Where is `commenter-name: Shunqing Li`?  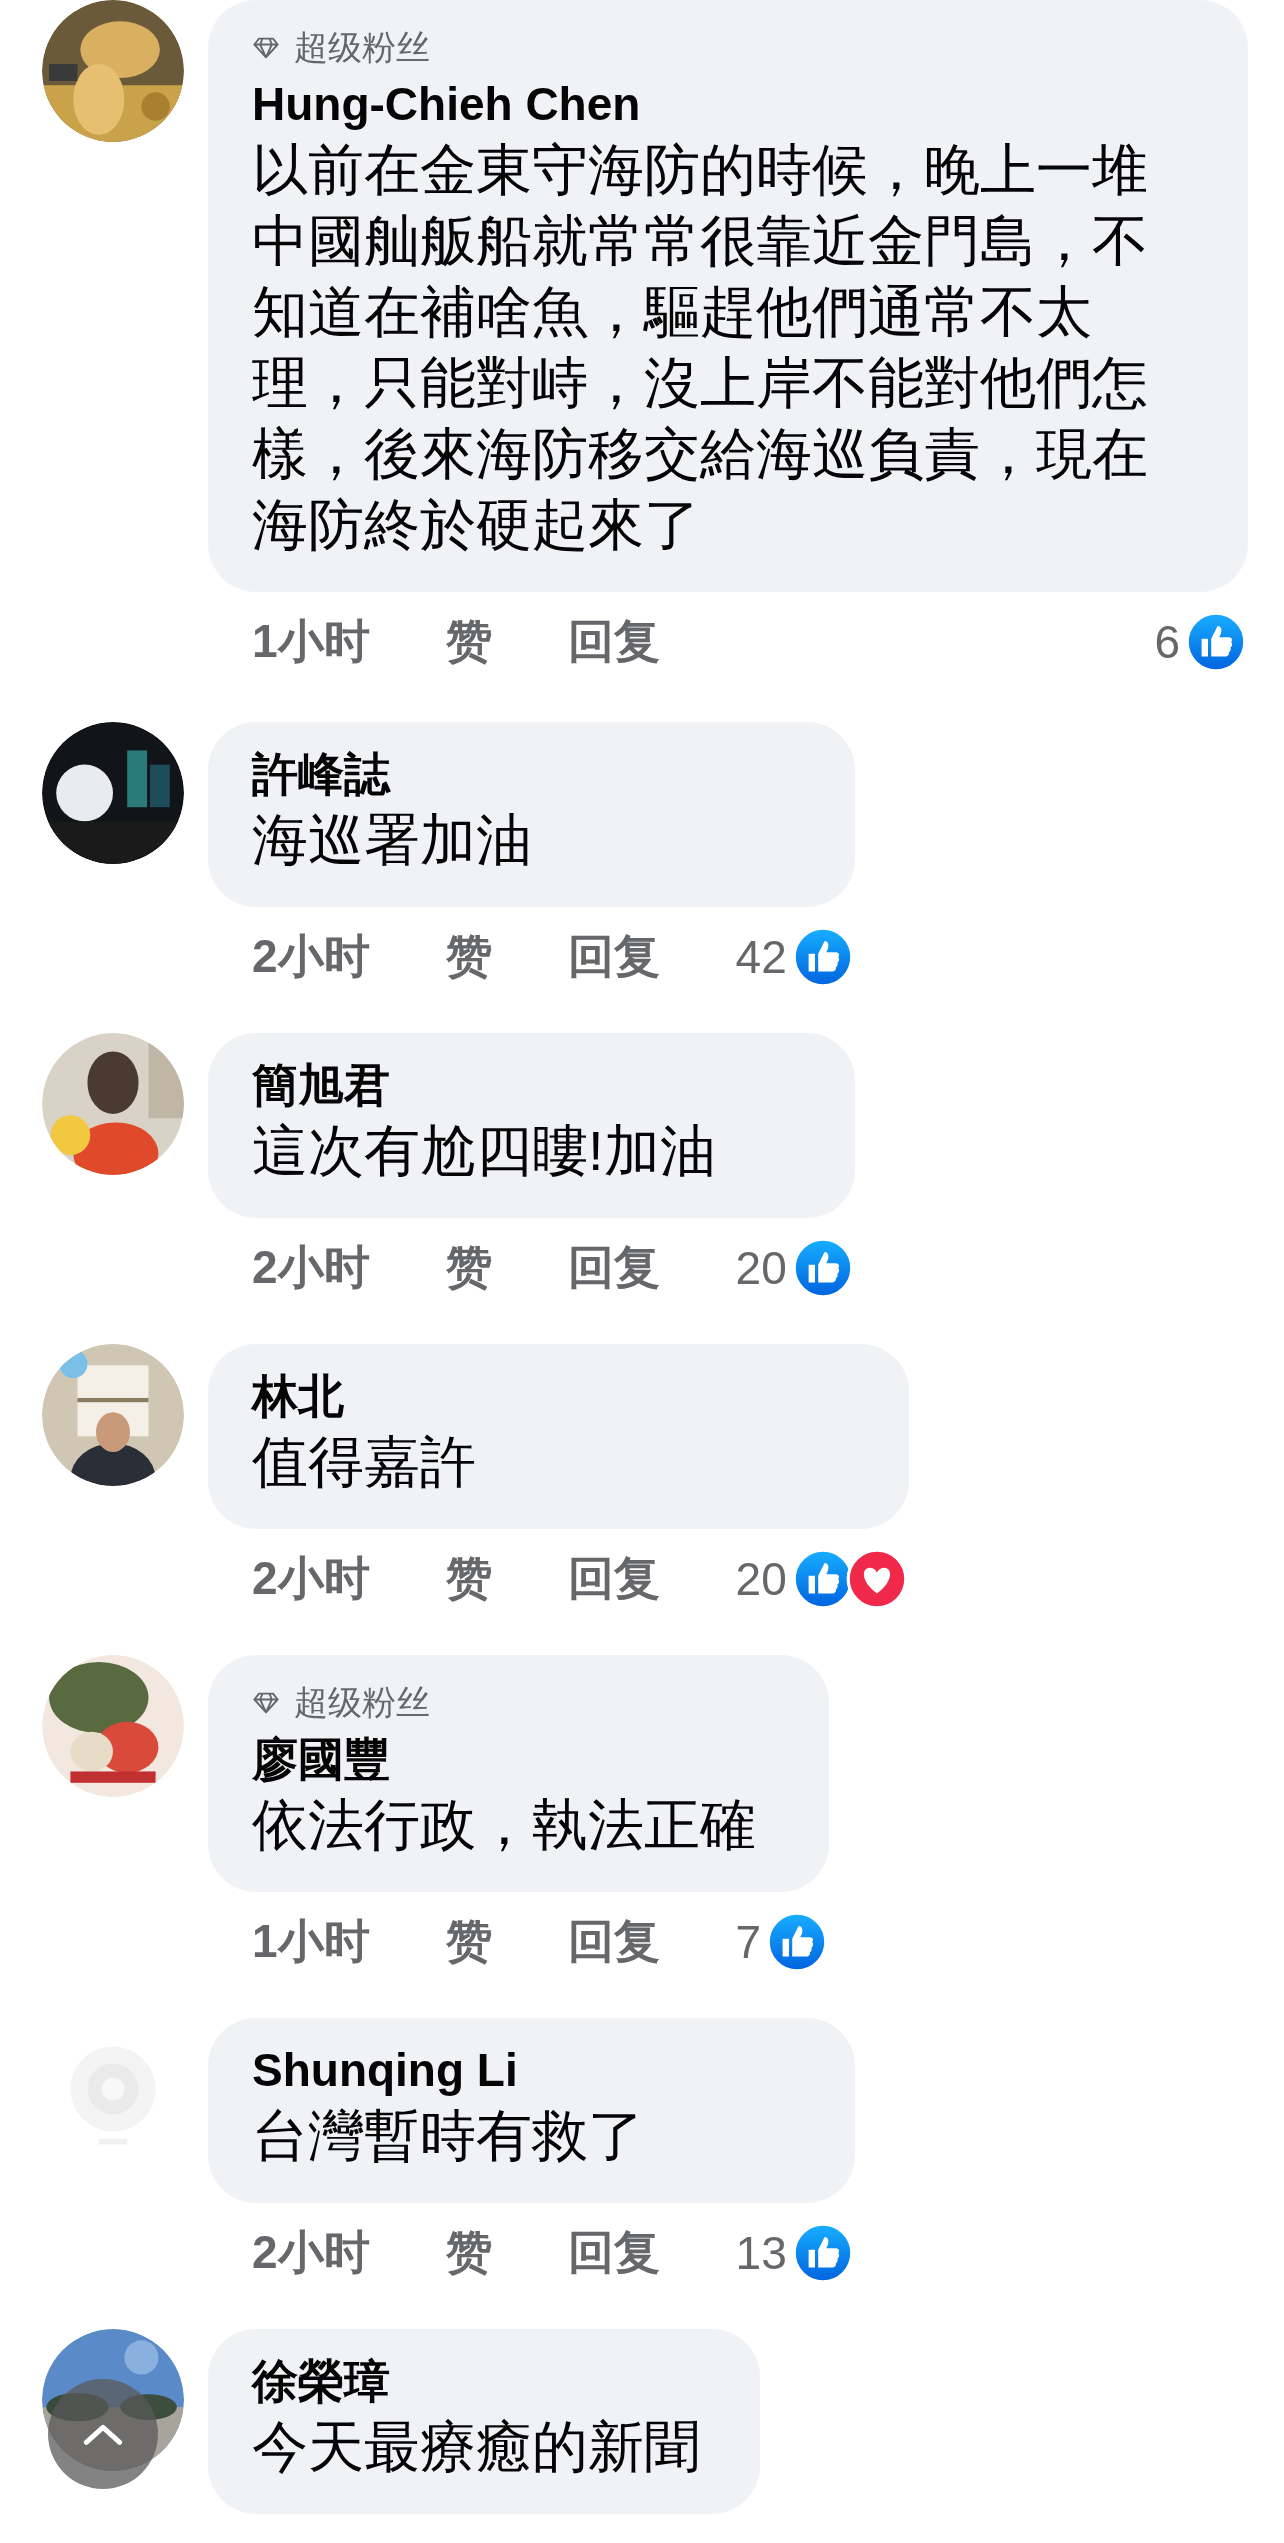 commenter-name: Shunqing Li is located at coordinates (385, 2070).